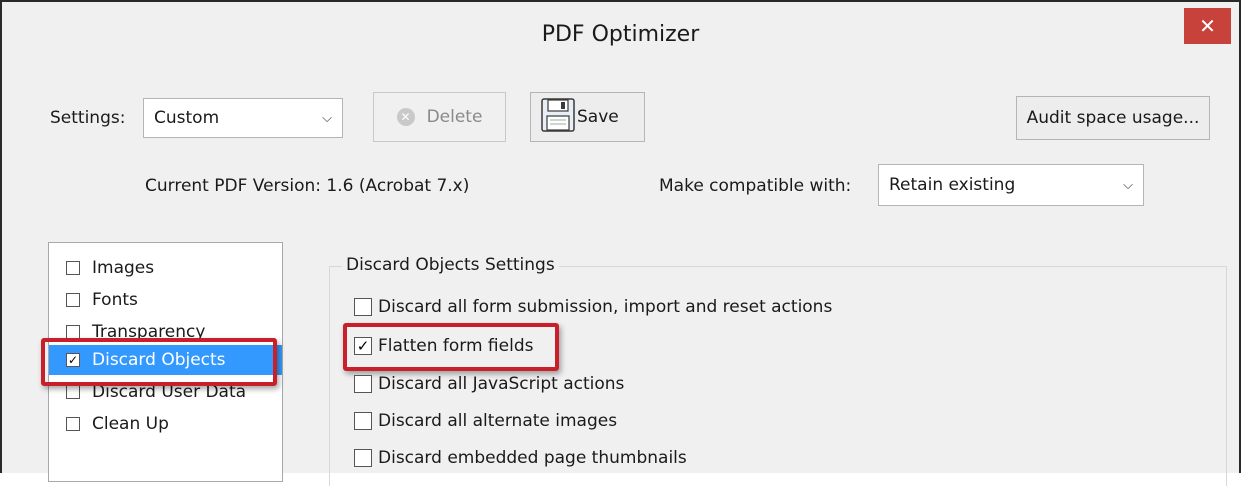  What do you see at coordinates (243, 118) in the screenshot?
I see `settings-dropdown: Custom ⌵` at bounding box center [243, 118].